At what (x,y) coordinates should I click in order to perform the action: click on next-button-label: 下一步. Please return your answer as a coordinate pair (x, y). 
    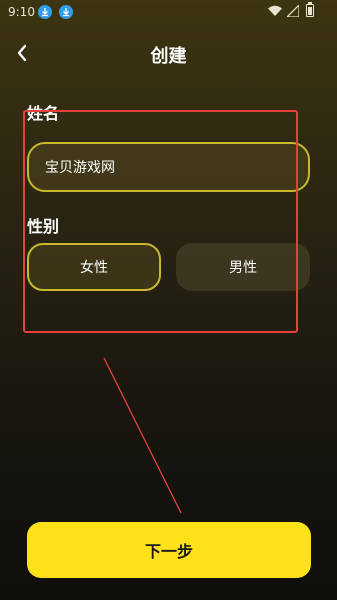
    Looking at the image, I should click on (168, 551).